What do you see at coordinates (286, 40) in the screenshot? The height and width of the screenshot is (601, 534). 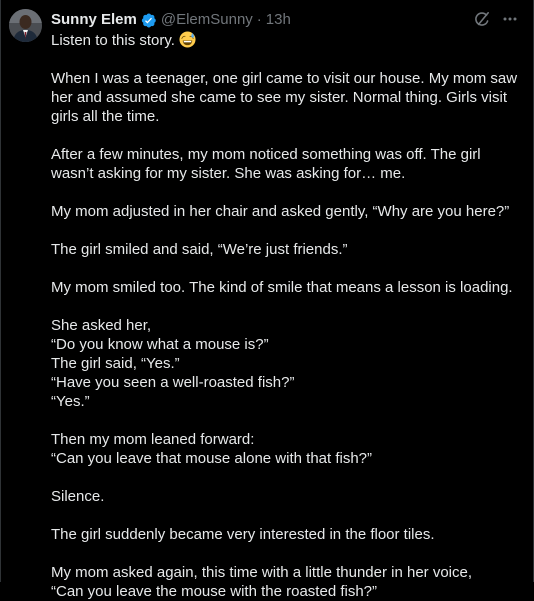 I see `post-intro: Listen to this story.` at bounding box center [286, 40].